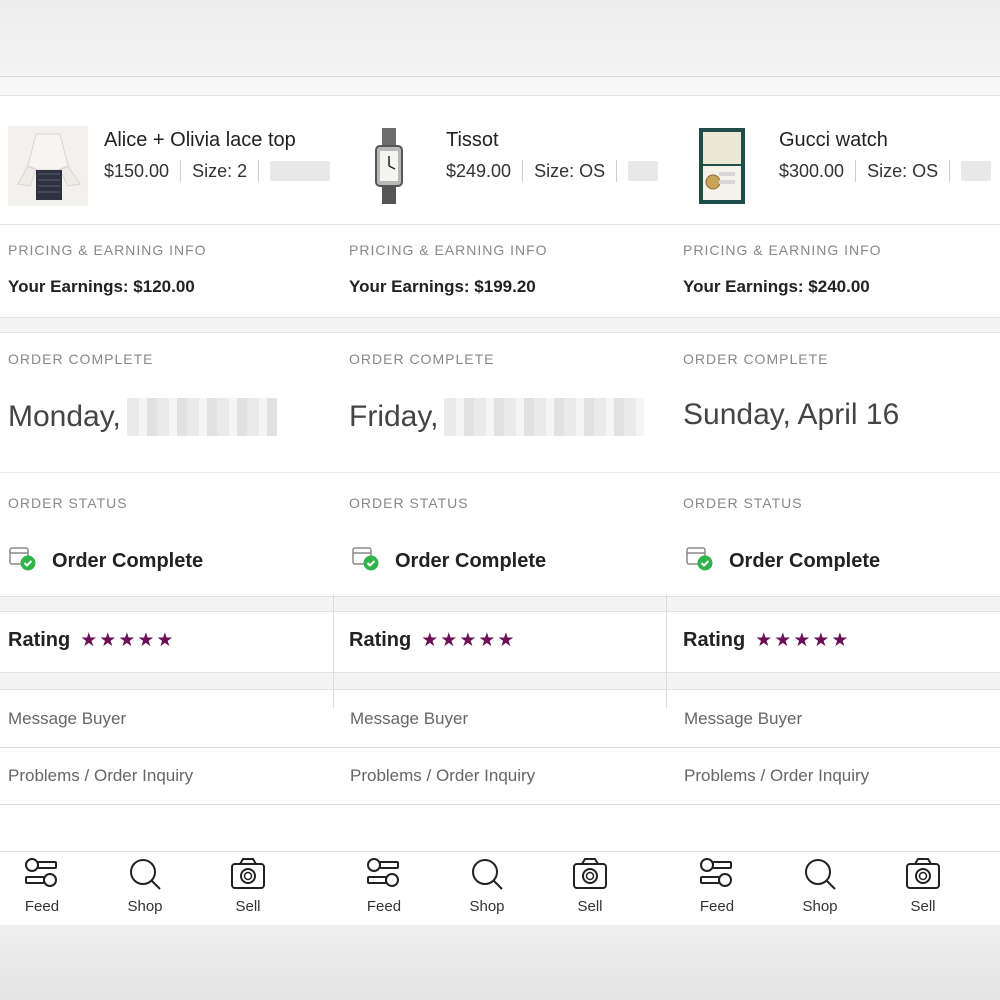  I want to click on earnings: Your Earnings: $120.00, so click(101, 286).